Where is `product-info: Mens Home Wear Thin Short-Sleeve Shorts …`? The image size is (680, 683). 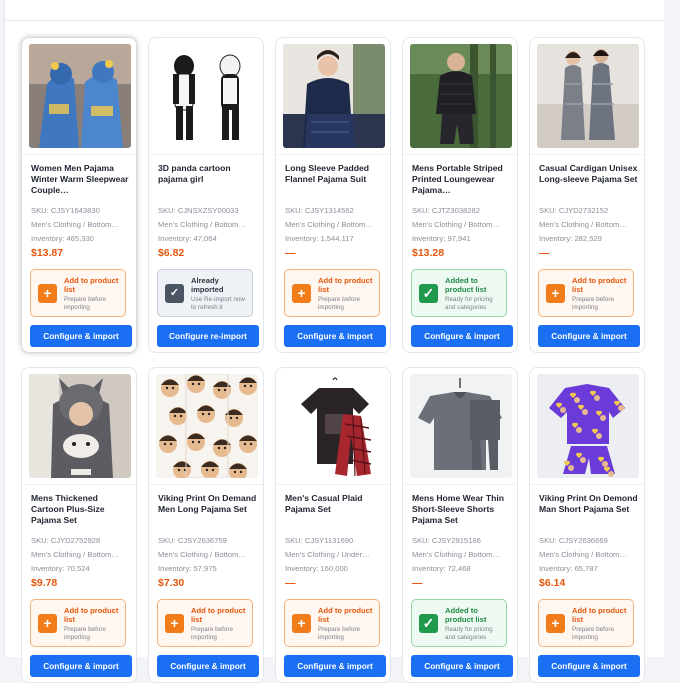
product-info: Mens Home Wear Thin Short-Sleeve Shorts … is located at coordinates (460, 583).